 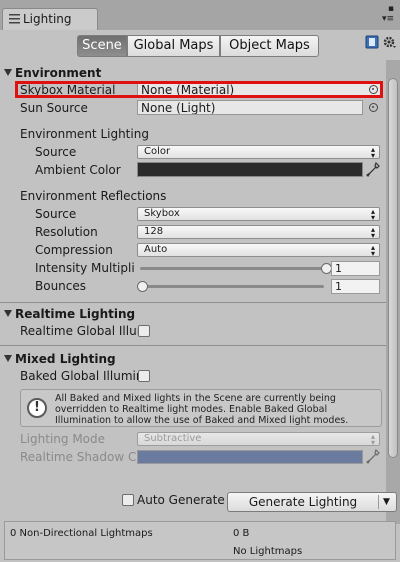 I want to click on realtime-gi-checkbox, so click(x=144, y=331).